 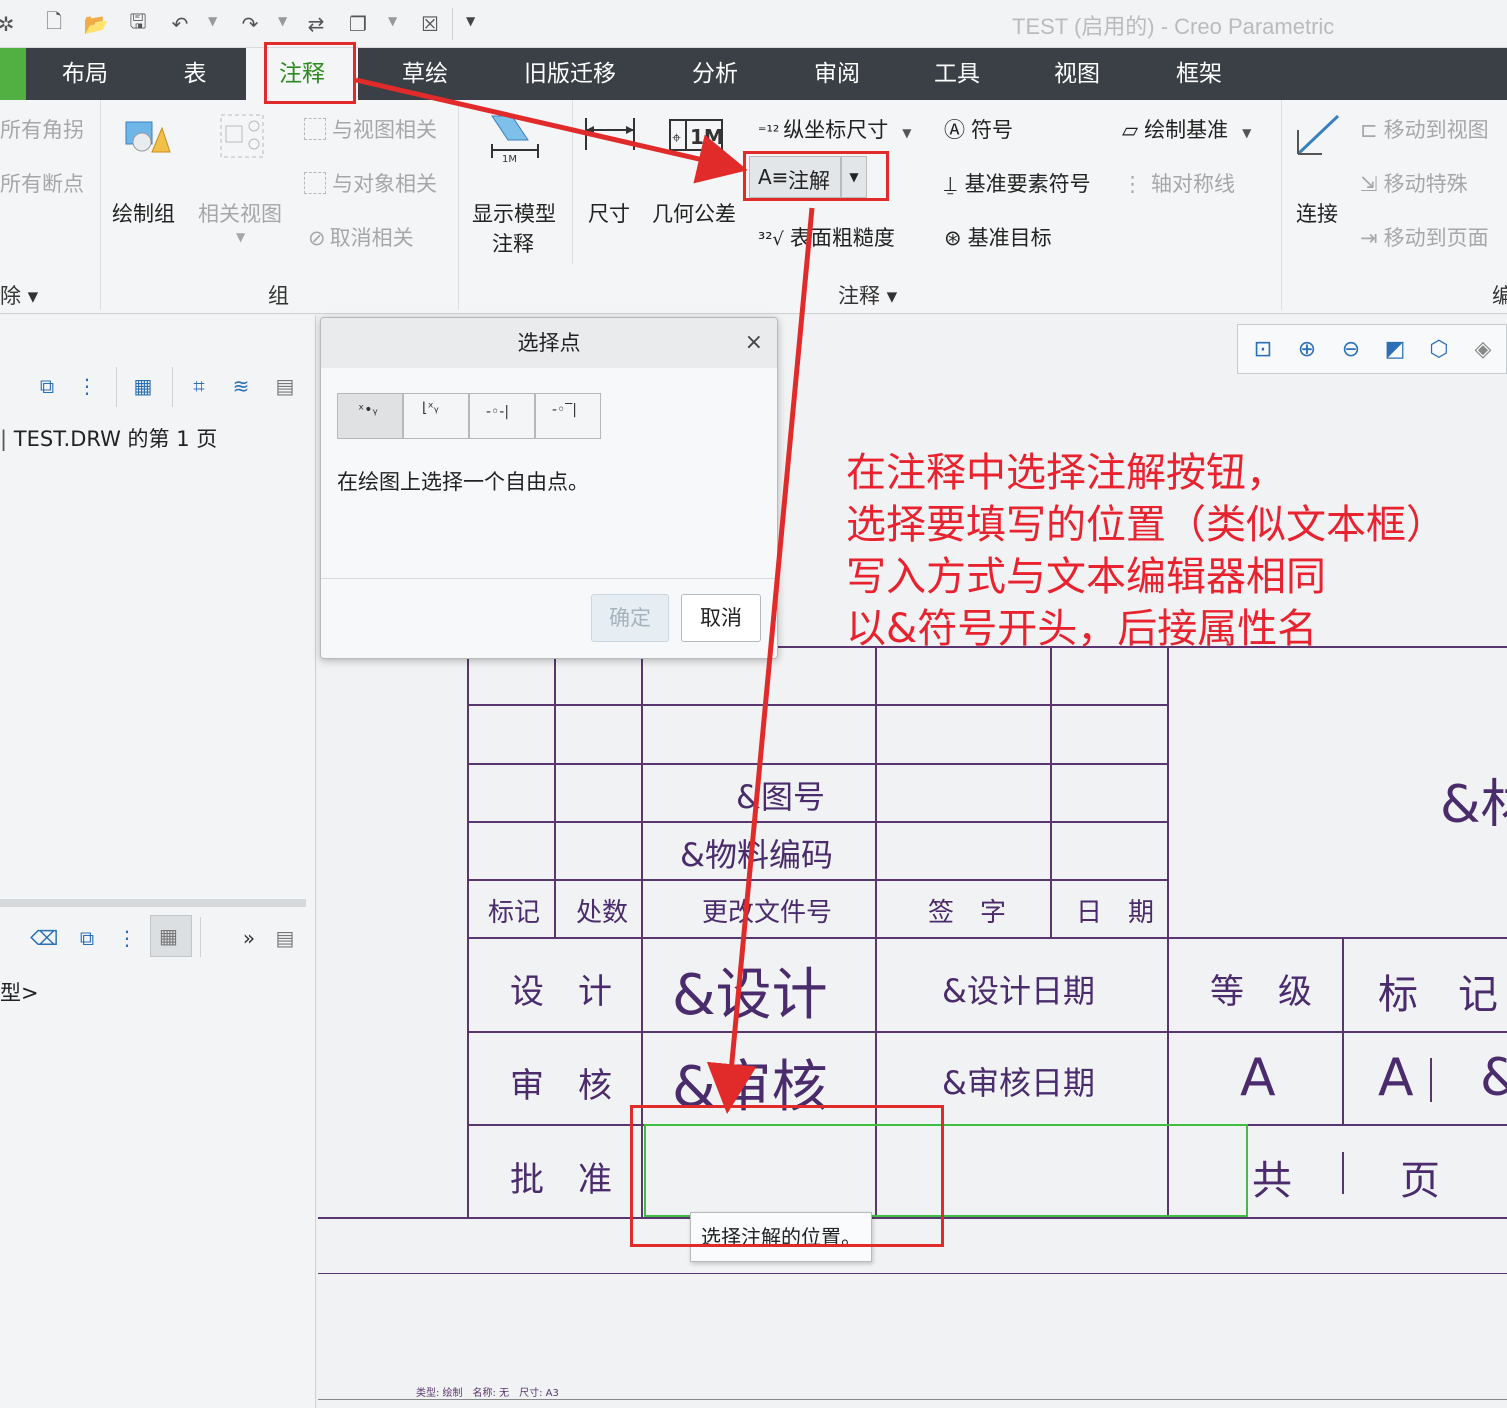 I want to click on arrow-note-to-position, so click(x=760, y=660).